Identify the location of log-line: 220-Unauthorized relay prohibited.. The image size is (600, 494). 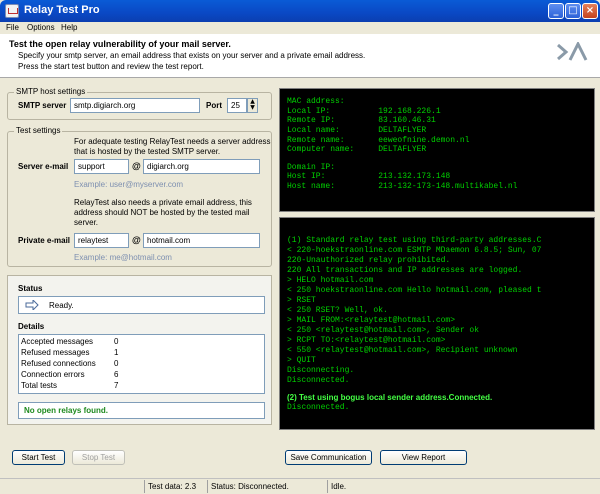
(369, 260).